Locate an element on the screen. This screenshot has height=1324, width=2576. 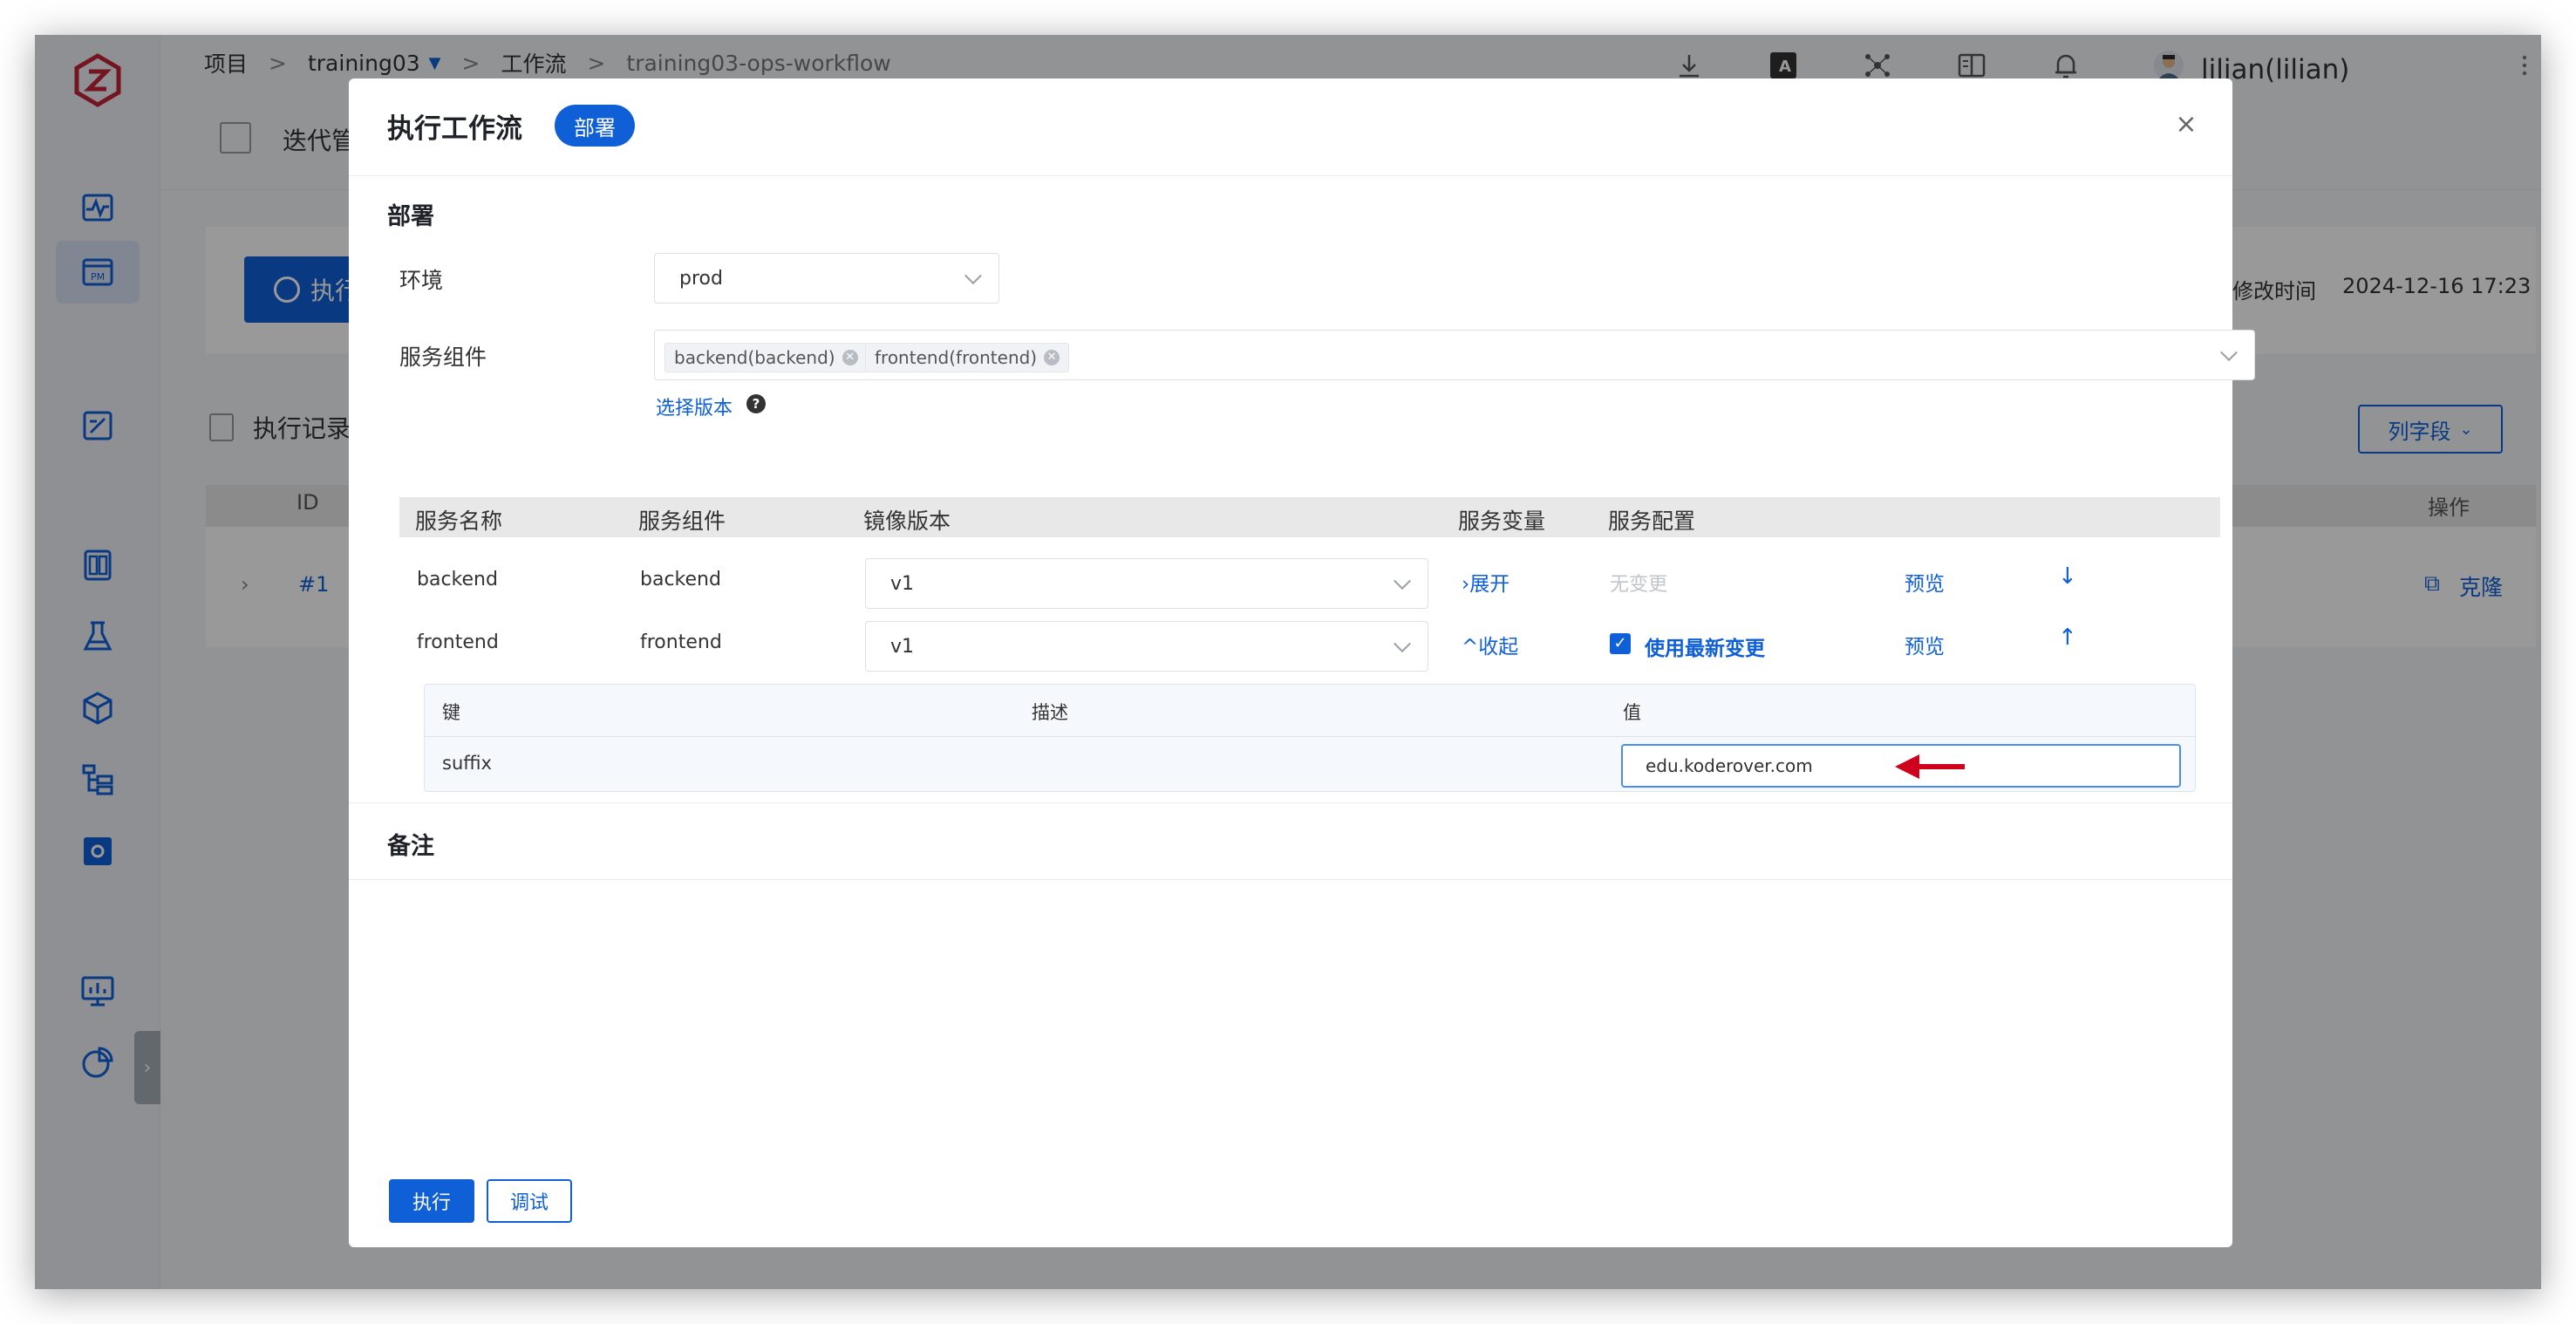
expand-variables-button: ›展开 is located at coordinates (1486, 582).